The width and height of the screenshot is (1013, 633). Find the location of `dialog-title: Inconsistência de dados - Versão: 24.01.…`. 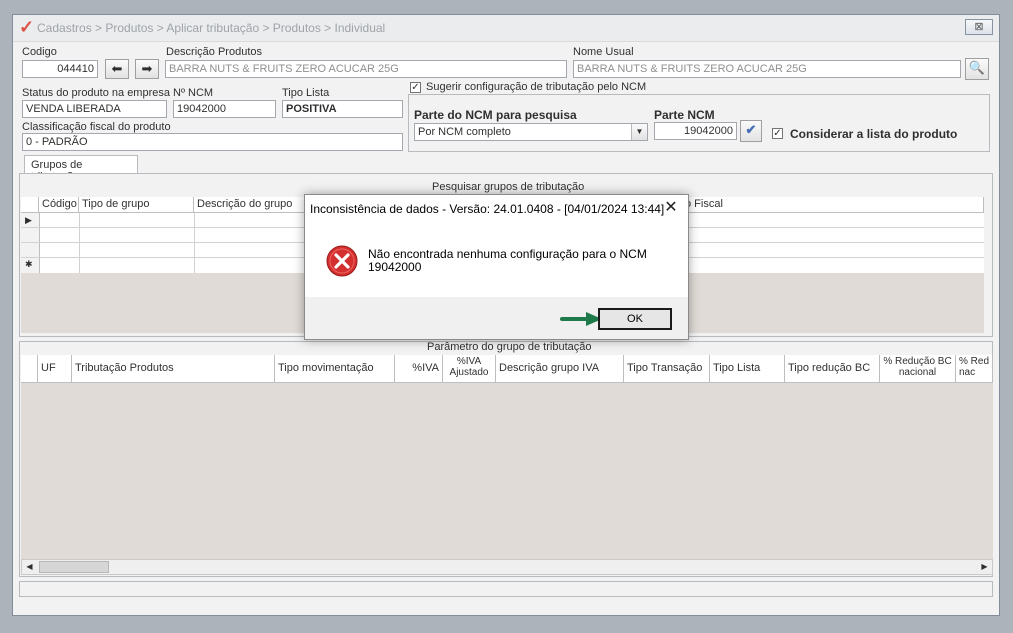

dialog-title: Inconsistência de dados - Versão: 24.01.… is located at coordinates (487, 209).